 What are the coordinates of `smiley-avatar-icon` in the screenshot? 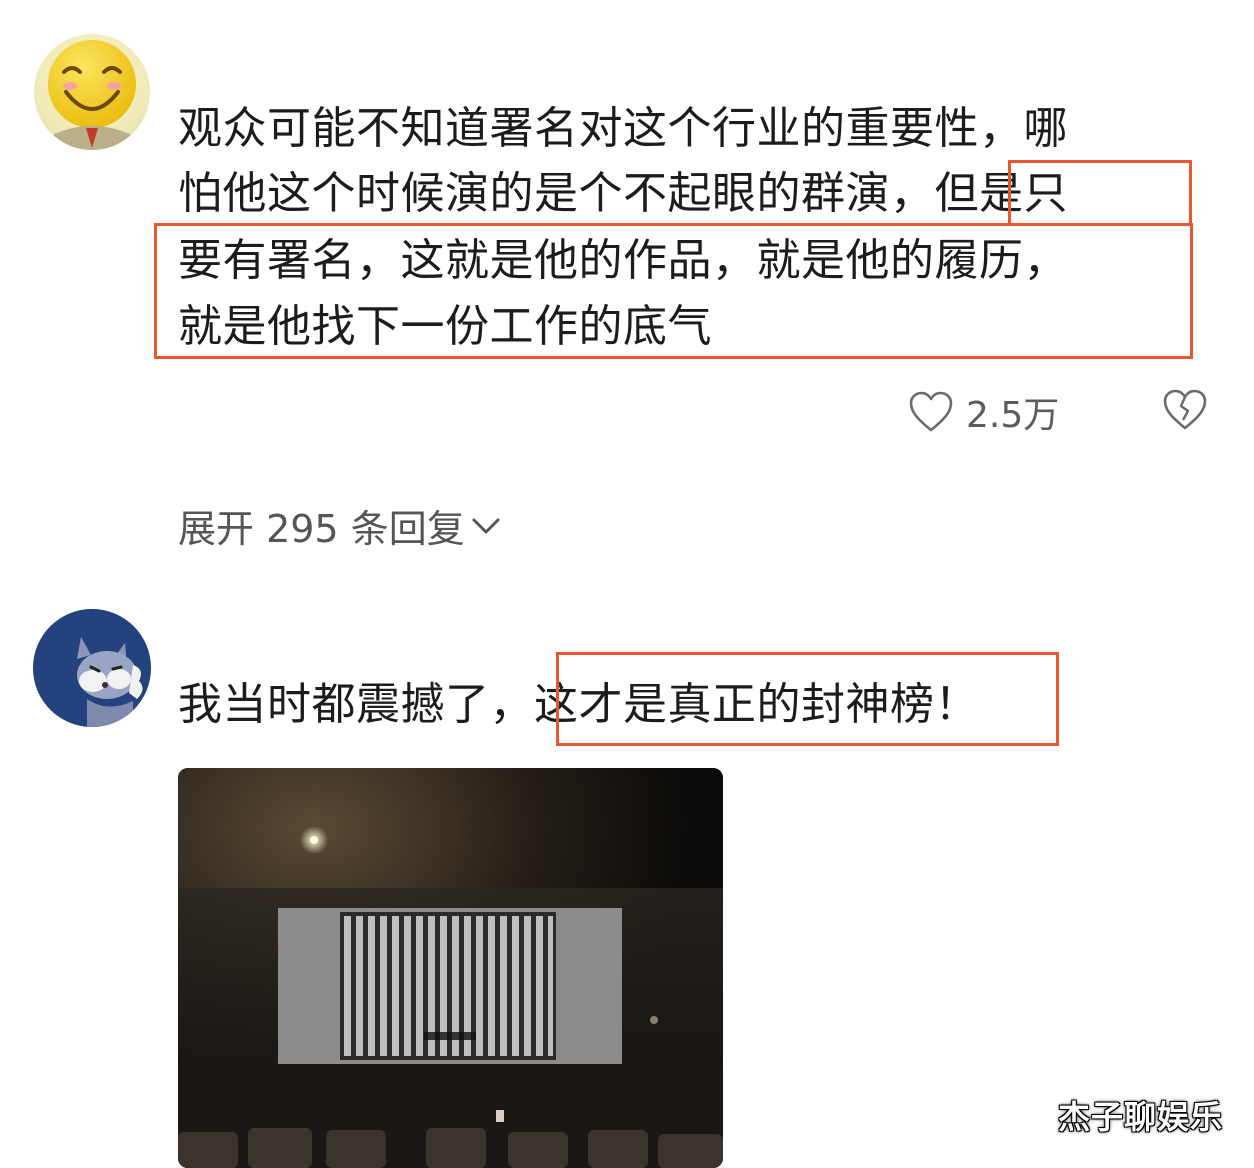 It's located at (92, 95).